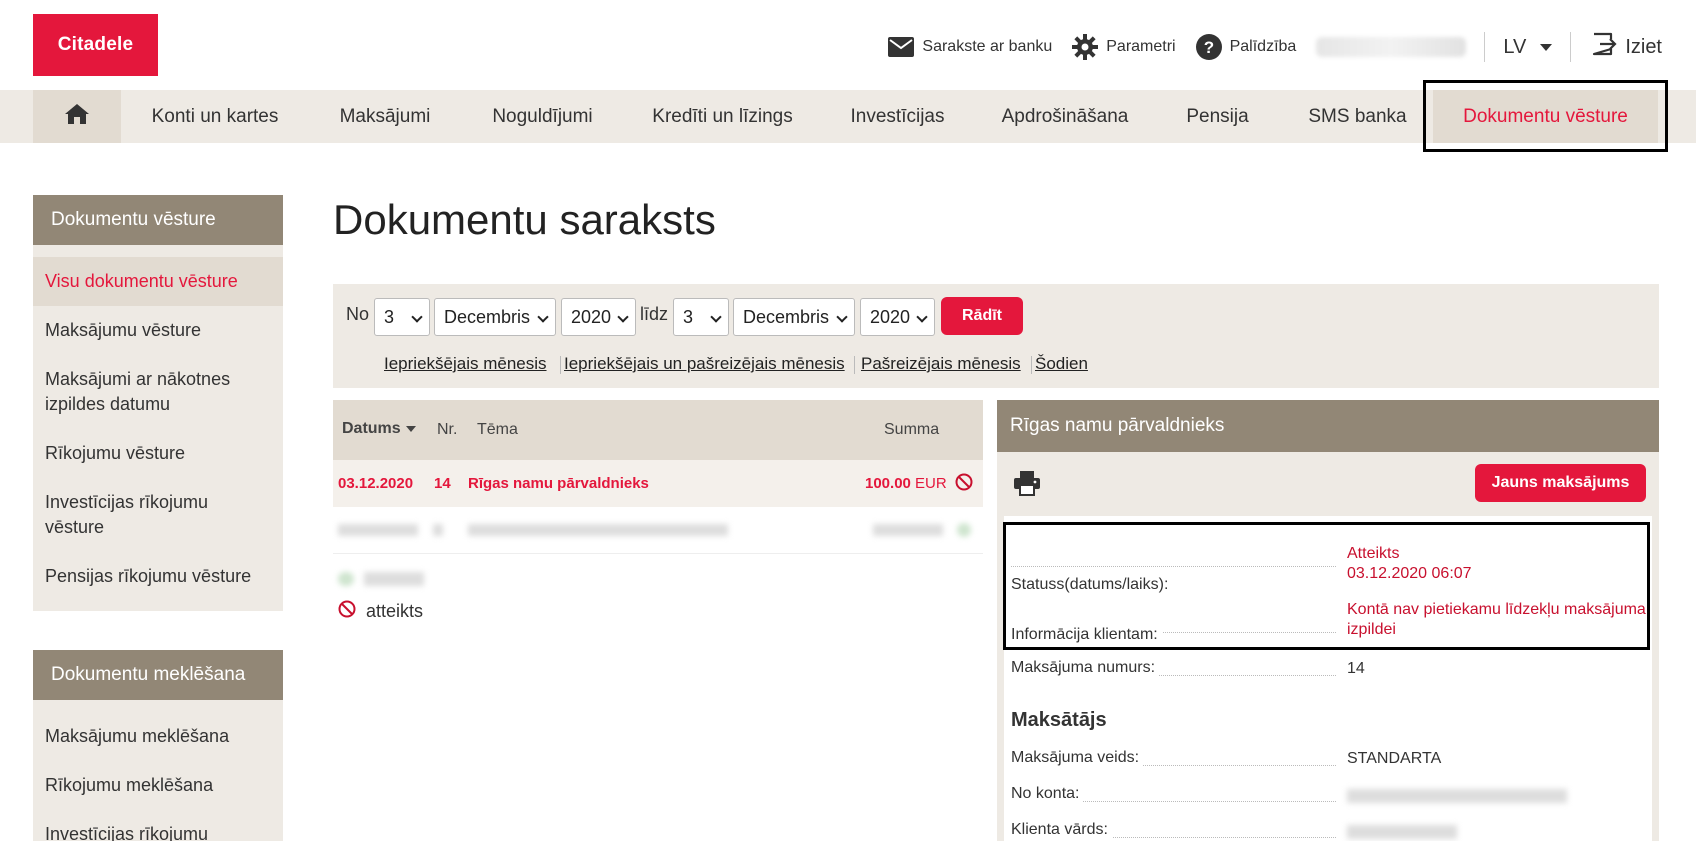  I want to click on quick-link-today: Šodien, so click(1061, 364).